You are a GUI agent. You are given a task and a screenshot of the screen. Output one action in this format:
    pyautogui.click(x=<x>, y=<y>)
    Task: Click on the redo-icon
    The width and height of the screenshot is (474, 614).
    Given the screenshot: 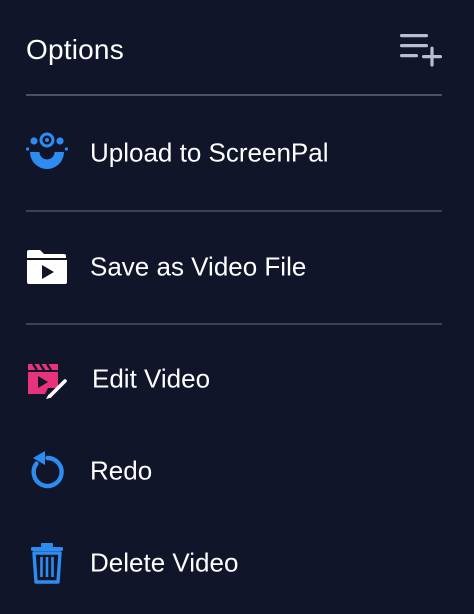 What is the action you would take?
    pyautogui.click(x=47, y=470)
    